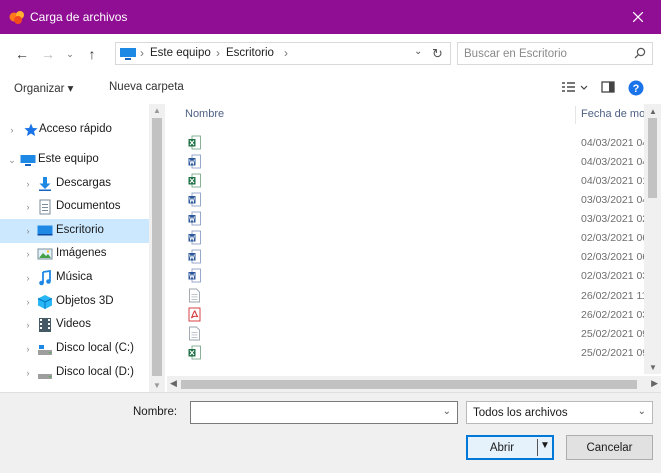  Describe the element at coordinates (68, 159) in the screenshot. I see `nav-item-label: Este equipo` at that location.